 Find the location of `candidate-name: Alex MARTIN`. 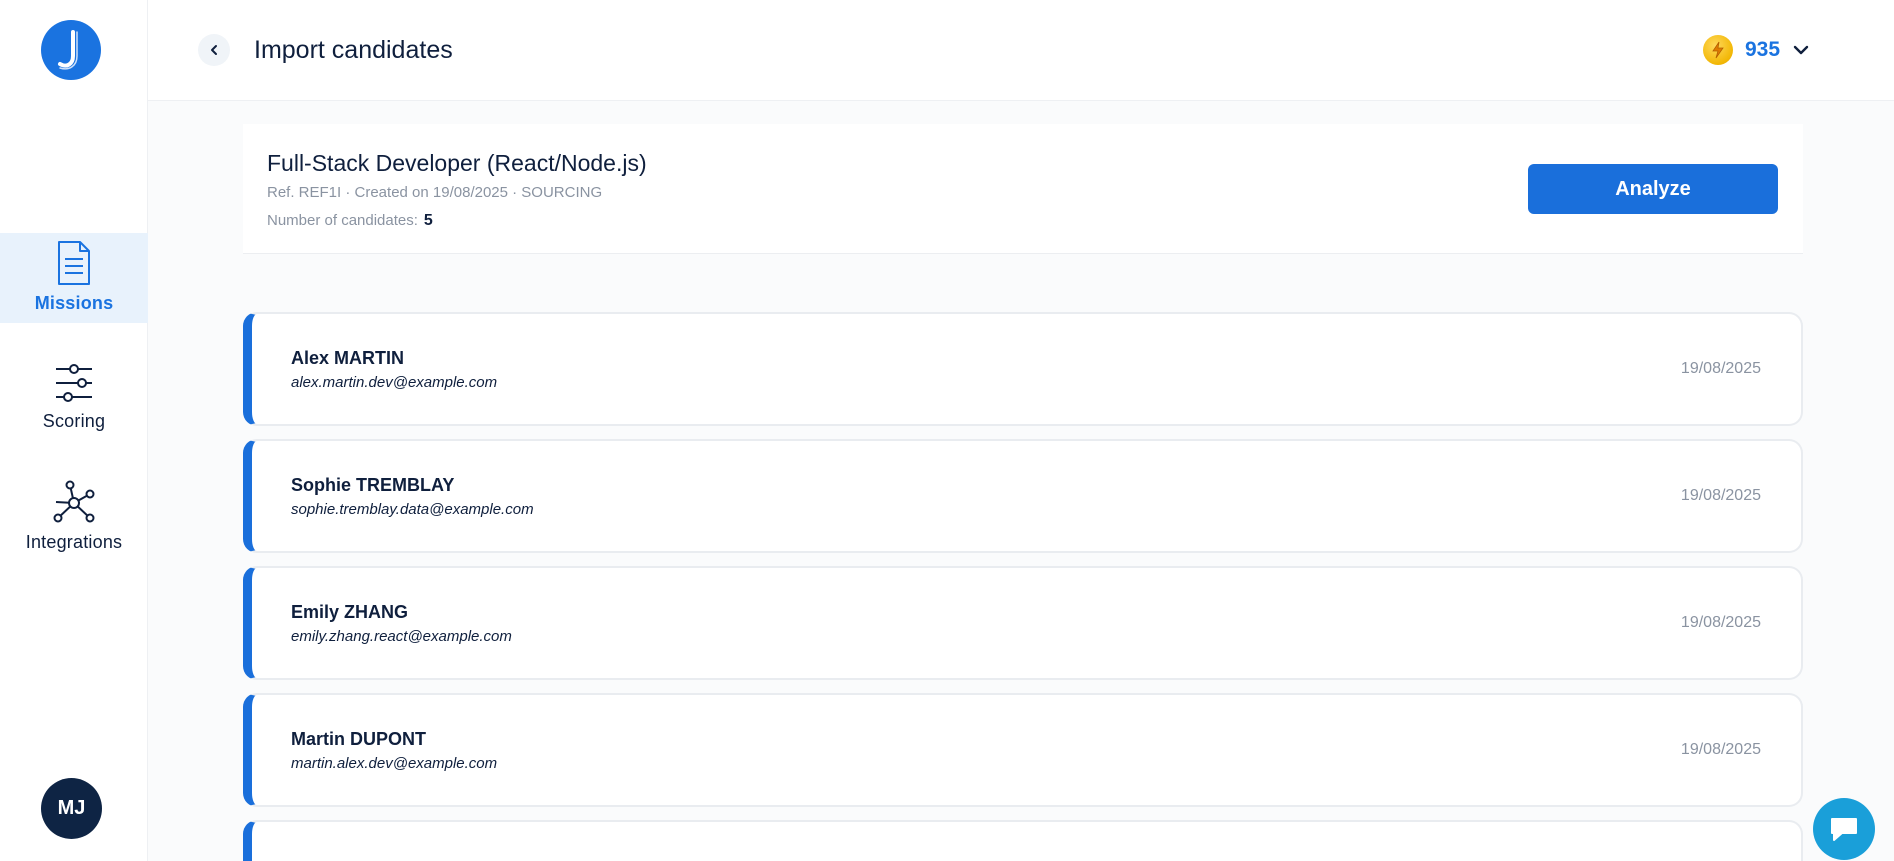

candidate-name: Alex MARTIN is located at coordinates (348, 358).